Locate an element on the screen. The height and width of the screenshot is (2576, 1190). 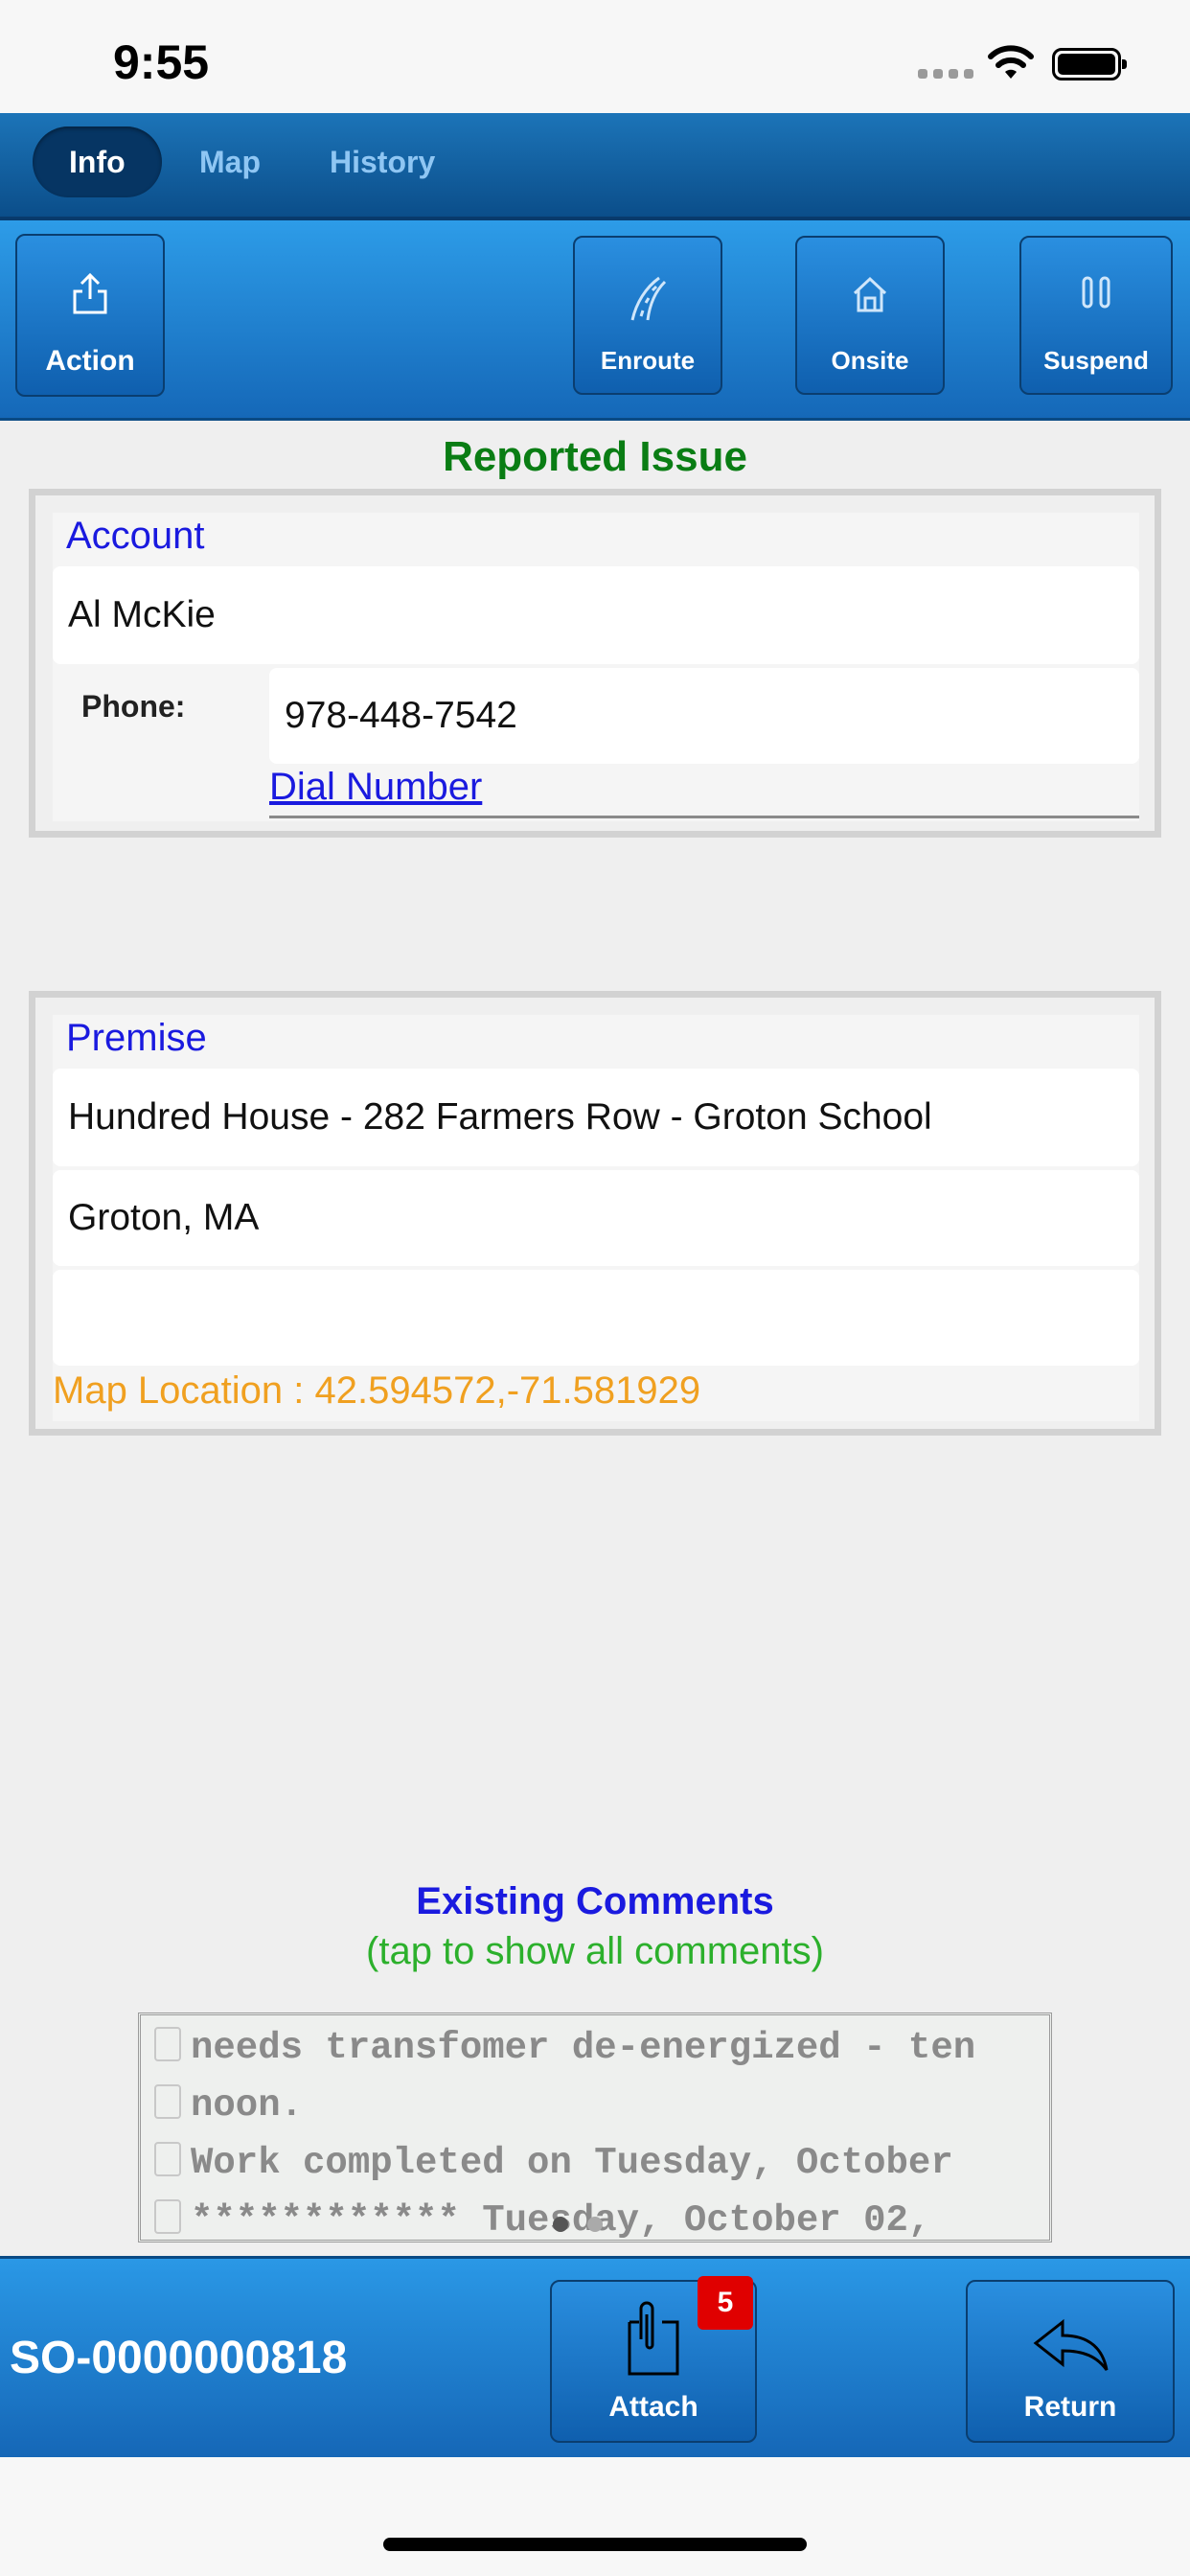
return-label: Return is located at coordinates (1070, 2407).